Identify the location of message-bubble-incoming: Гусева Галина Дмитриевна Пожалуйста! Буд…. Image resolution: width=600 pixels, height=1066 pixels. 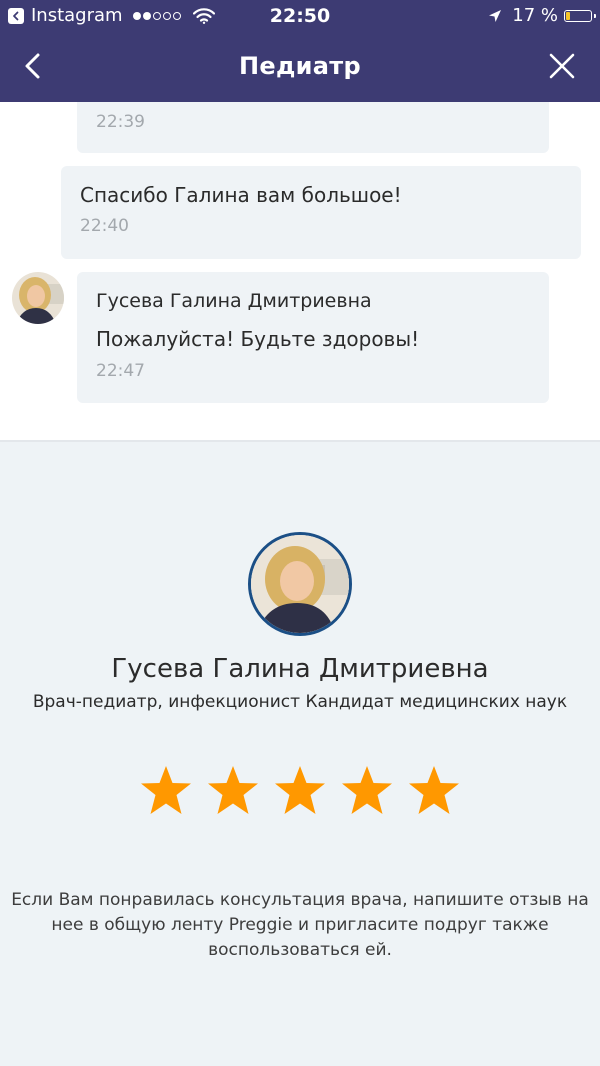
(313, 337).